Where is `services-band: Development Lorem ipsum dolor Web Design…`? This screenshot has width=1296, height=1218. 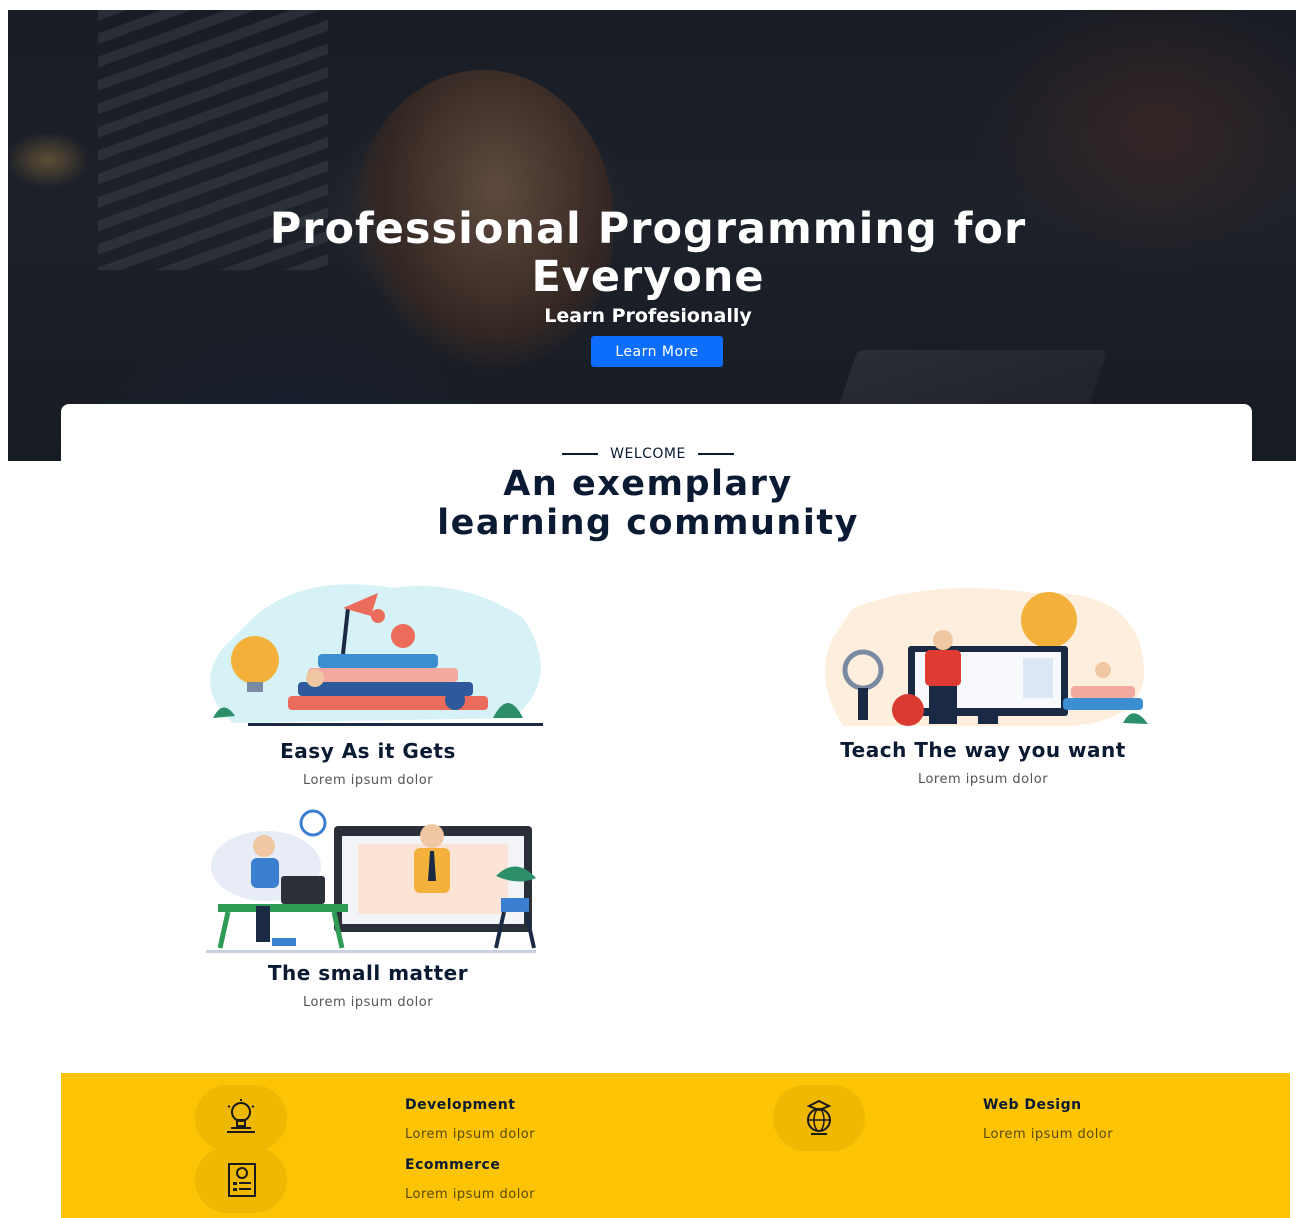 services-band: Development Lorem ipsum dolor Web Design… is located at coordinates (675, 1145).